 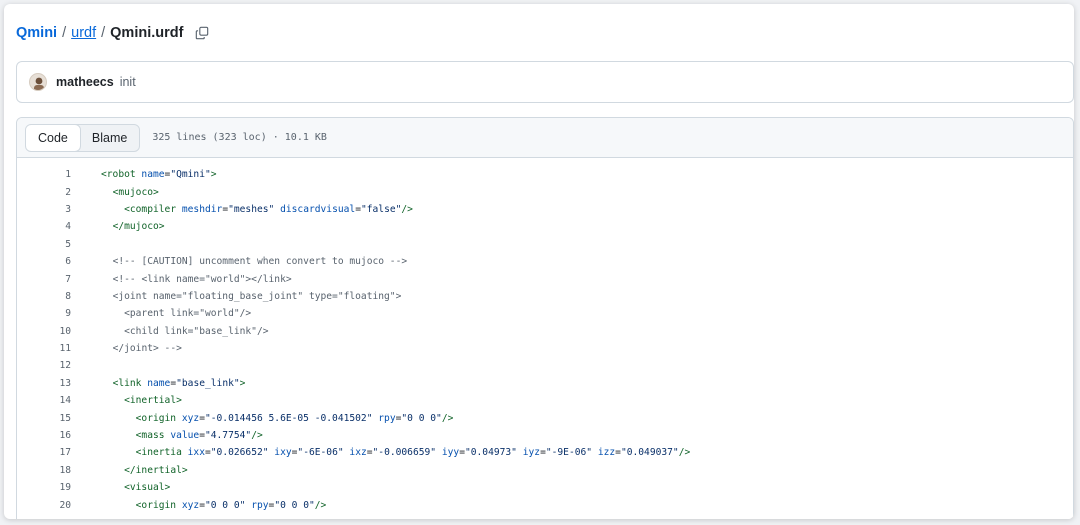 I want to click on breadcrumb-dir-link: urdf, so click(x=83, y=33).